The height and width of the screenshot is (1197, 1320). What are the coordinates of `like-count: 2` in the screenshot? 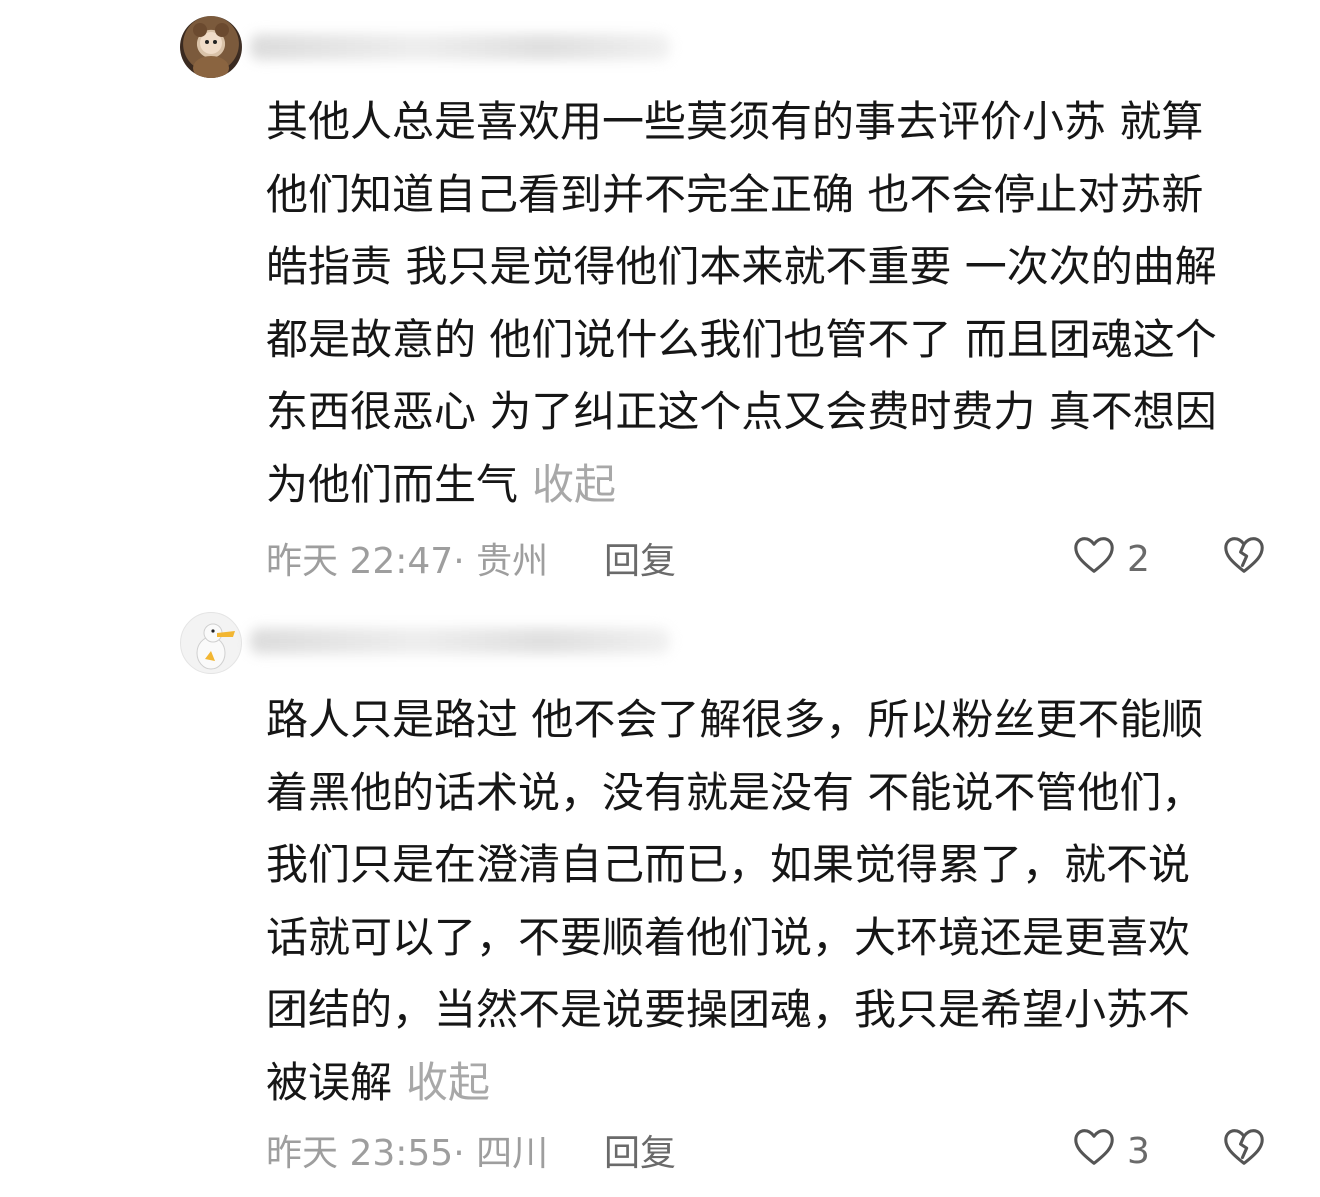 It's located at (1138, 559).